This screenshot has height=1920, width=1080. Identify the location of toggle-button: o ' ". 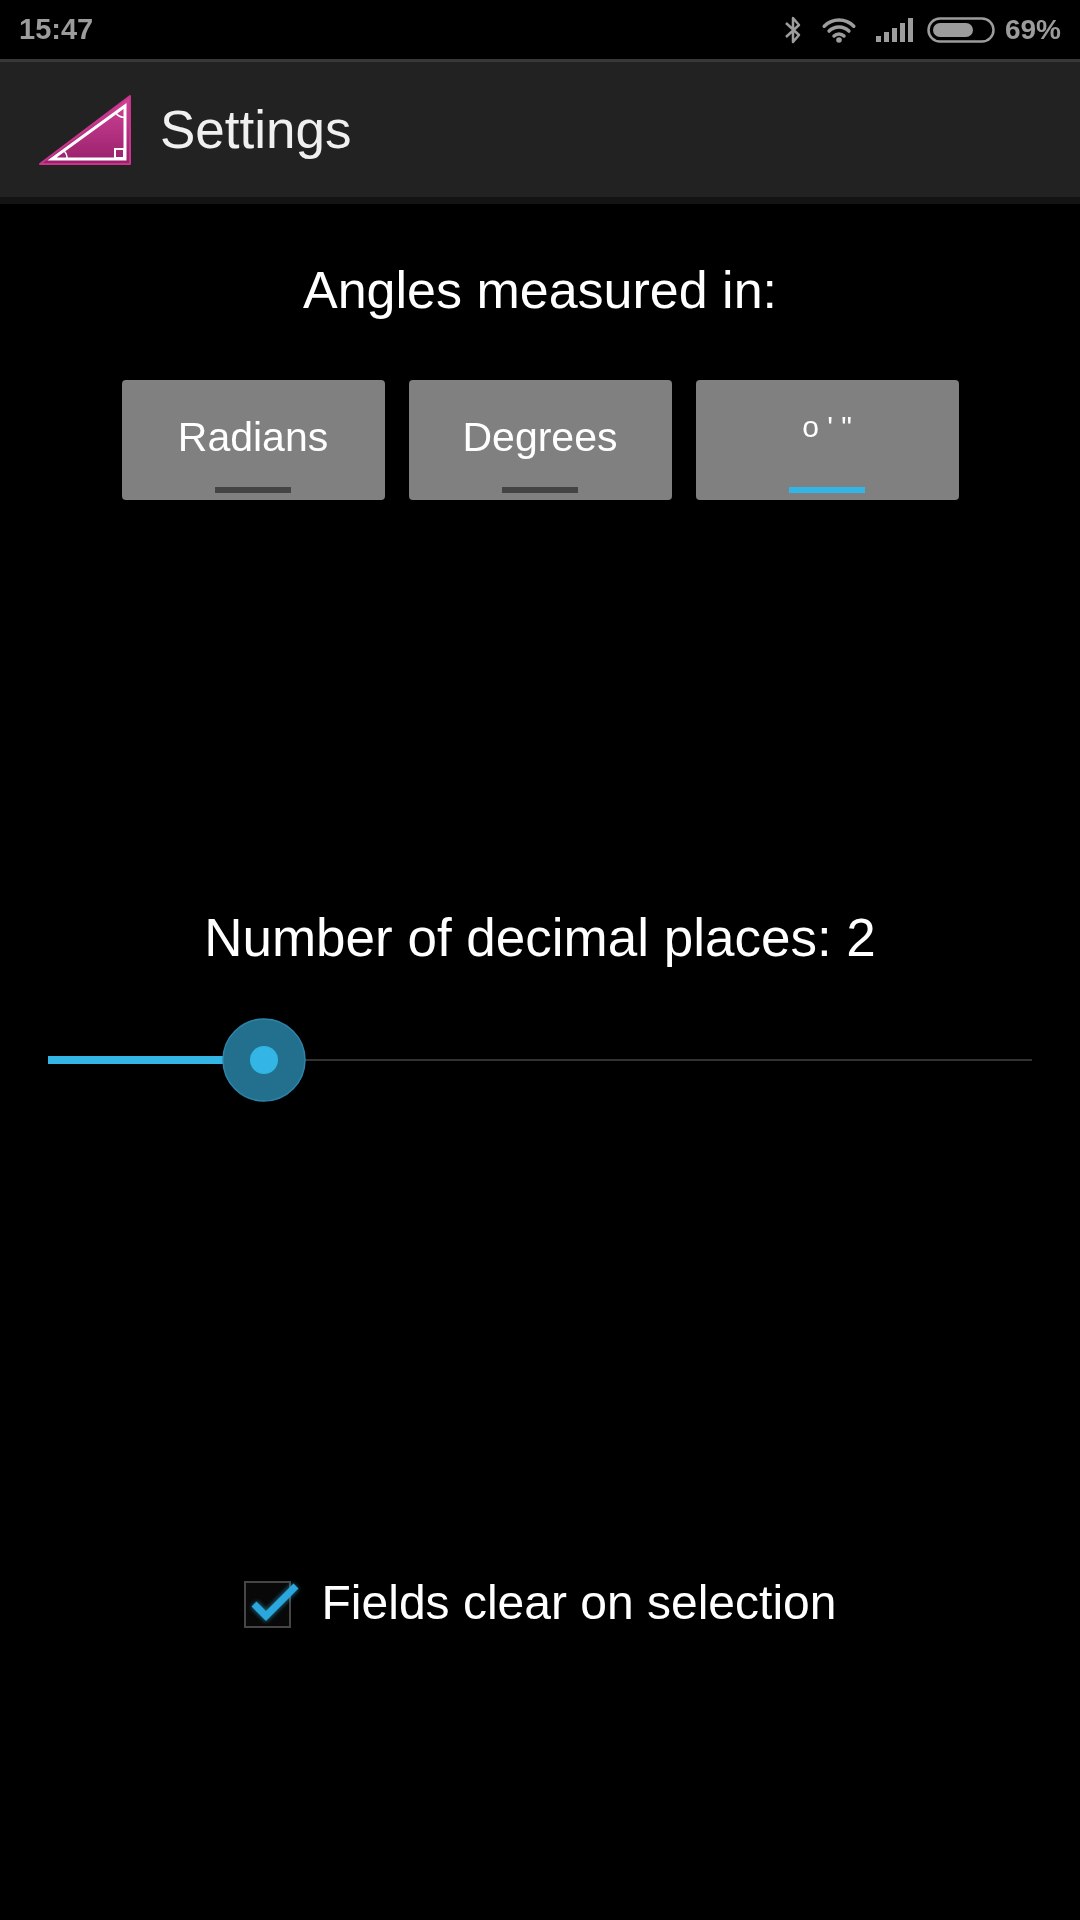
(827, 440).